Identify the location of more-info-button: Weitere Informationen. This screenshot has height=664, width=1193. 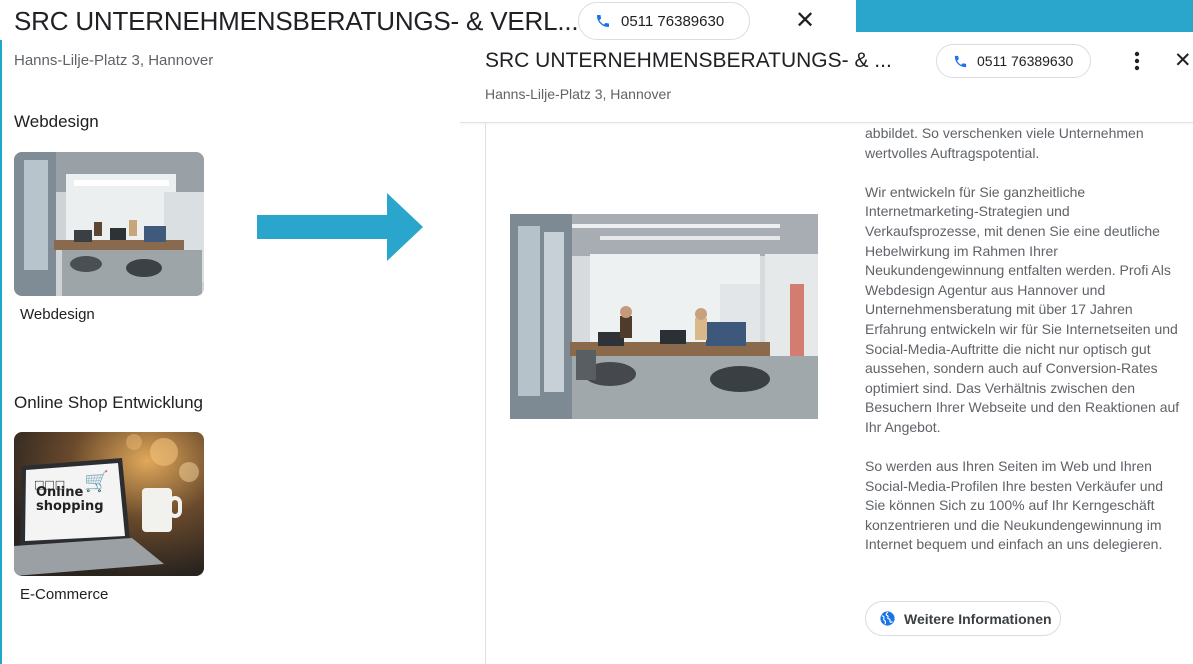
(963, 618).